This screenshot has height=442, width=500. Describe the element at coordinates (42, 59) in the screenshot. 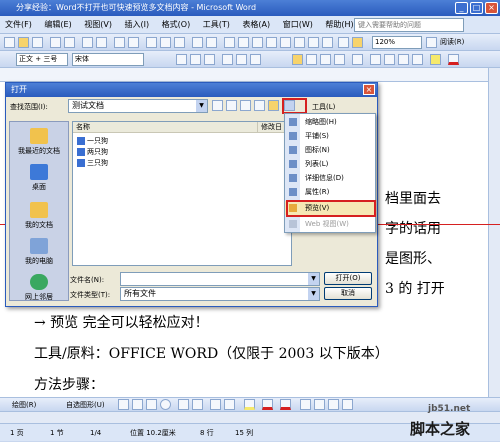

I see `style-select: 正文 + 三号` at that location.